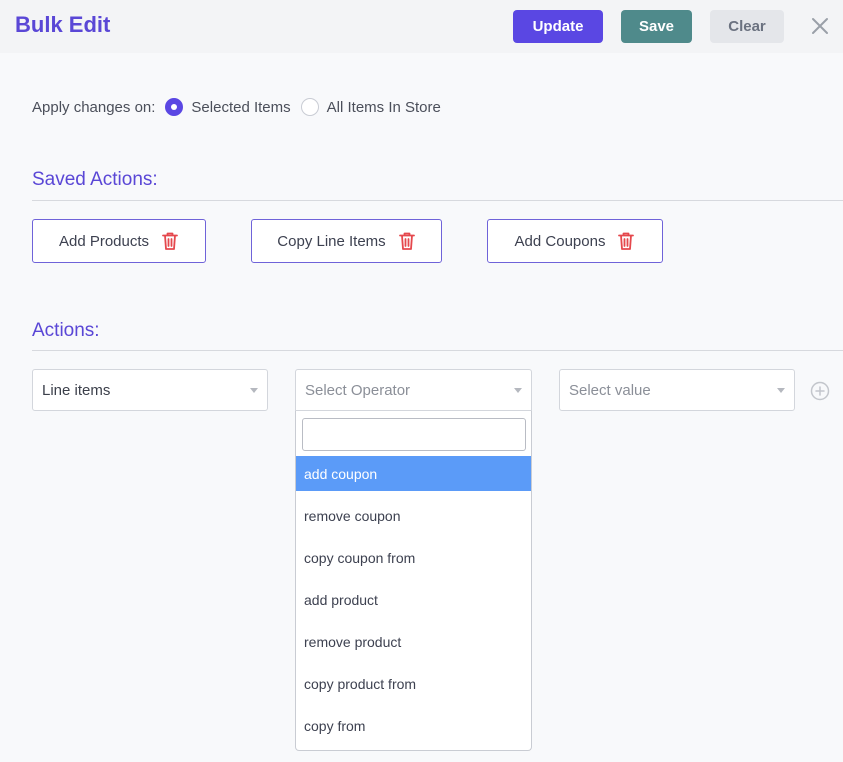 The height and width of the screenshot is (762, 843). Describe the element at coordinates (558, 26) in the screenshot. I see `update-button: Update` at that location.